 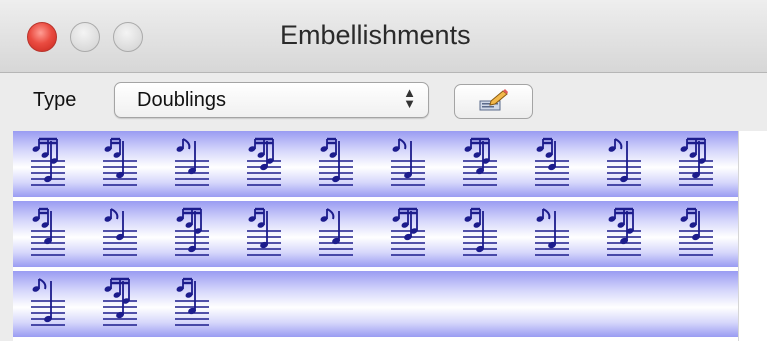 I want to click on close-button, so click(x=42, y=37).